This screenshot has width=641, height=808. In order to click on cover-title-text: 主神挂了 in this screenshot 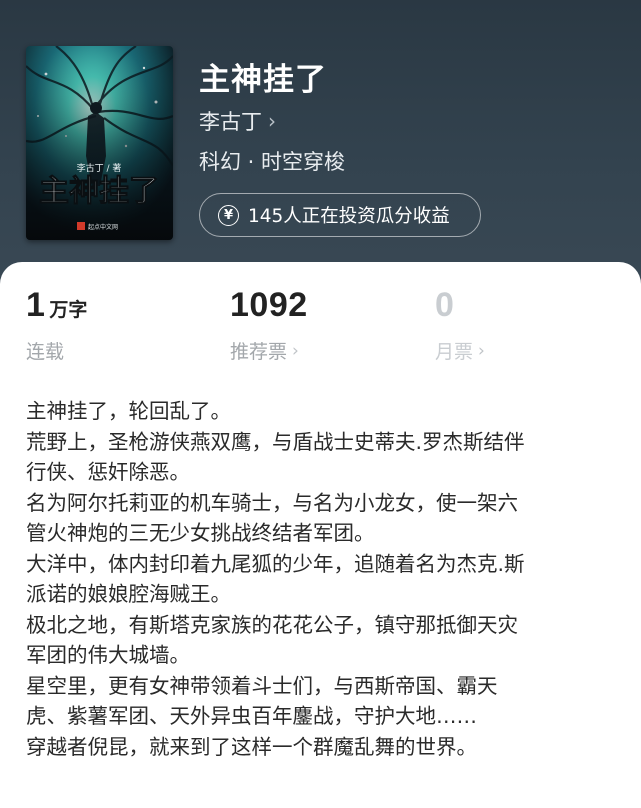, I will do `click(99, 191)`.